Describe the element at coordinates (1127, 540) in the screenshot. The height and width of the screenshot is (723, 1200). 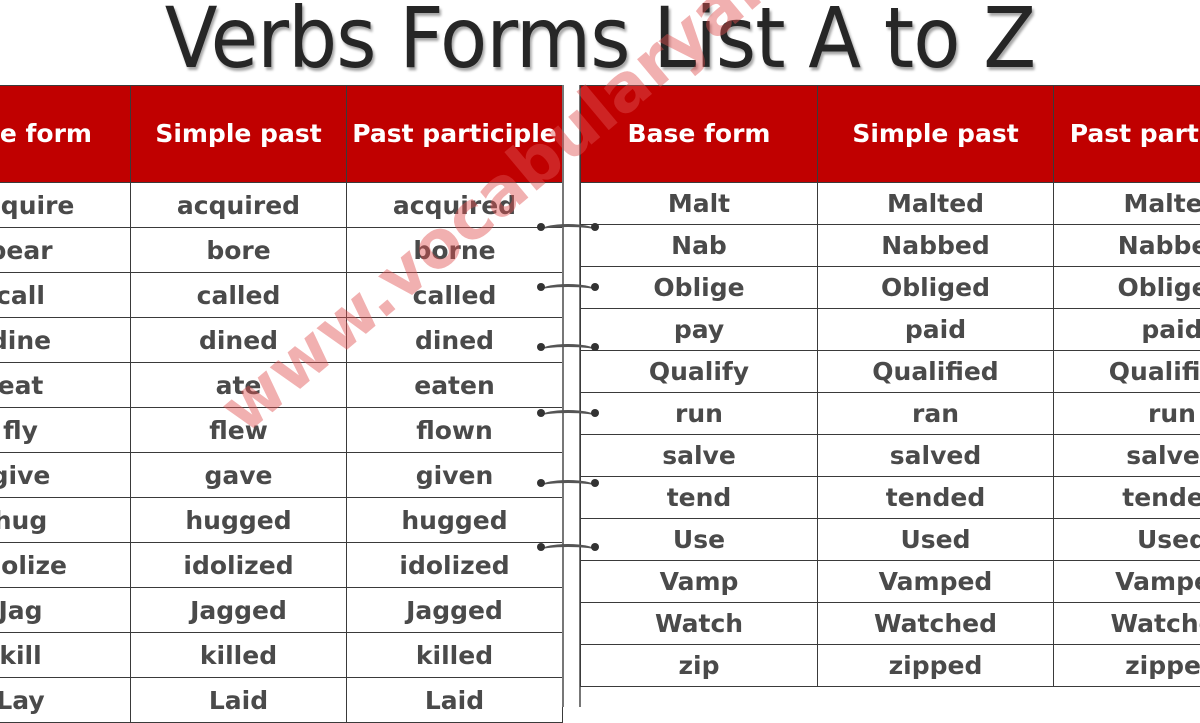
I see `past-participle-cell: Used` at that location.